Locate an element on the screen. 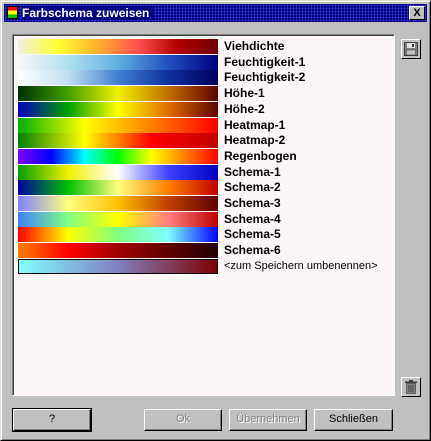  scheme-label: Feuchtigkeit-1 is located at coordinates (265, 61).